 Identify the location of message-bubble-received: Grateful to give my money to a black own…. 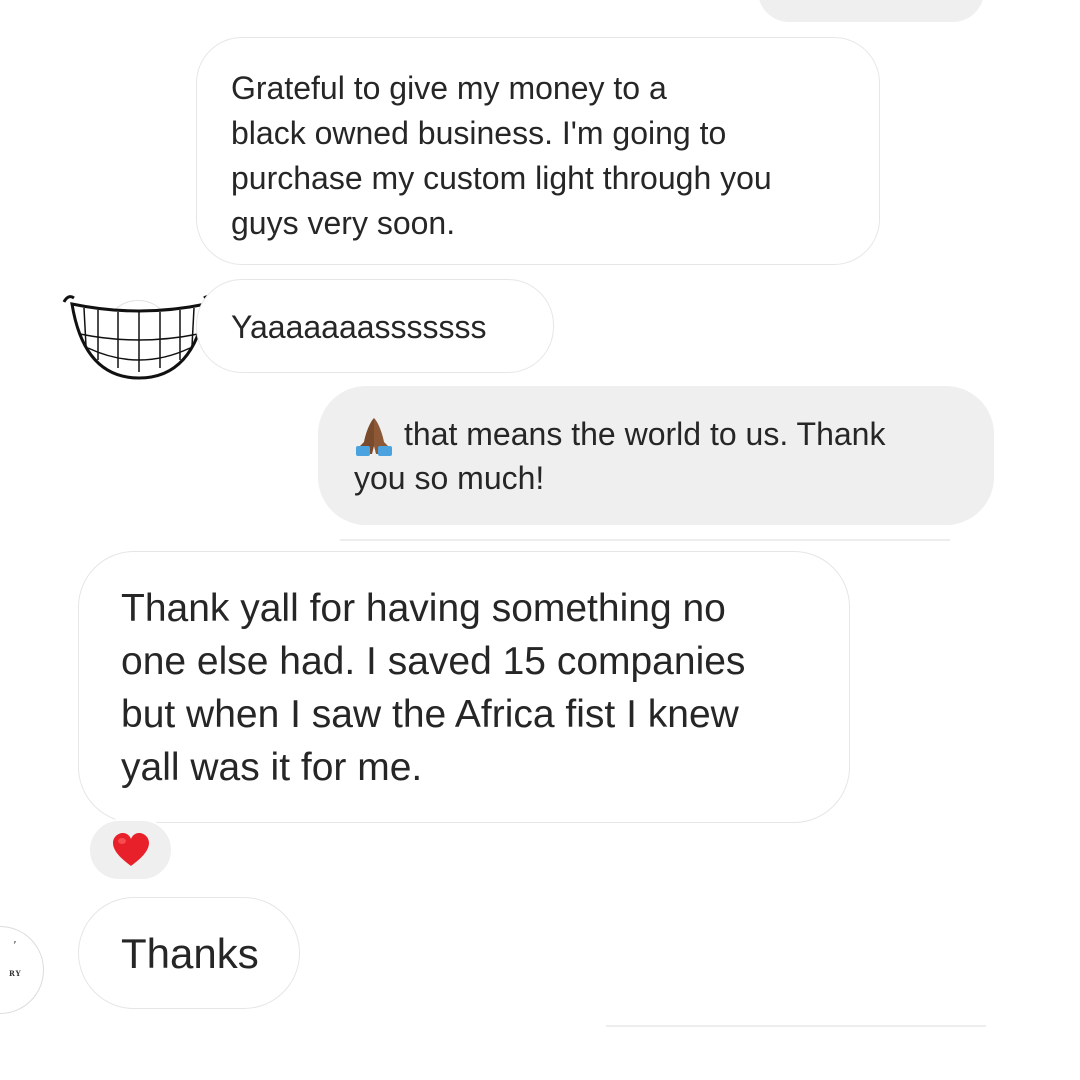
(538, 151).